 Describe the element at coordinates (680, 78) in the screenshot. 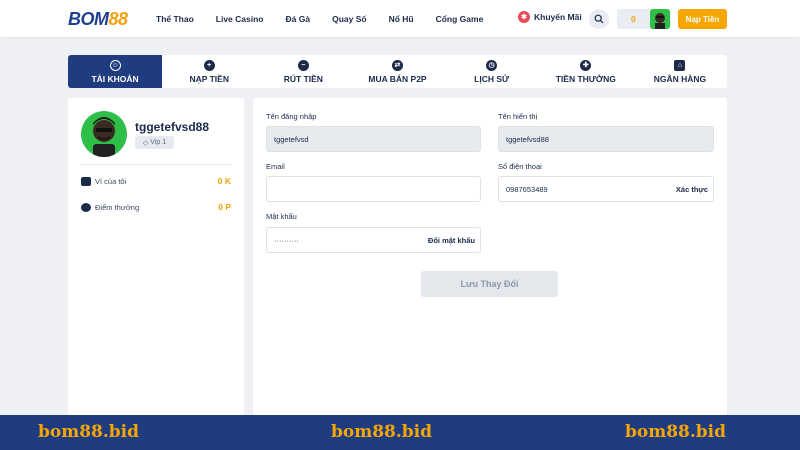

I see `tab-label: NGÂN HÀNG` at that location.